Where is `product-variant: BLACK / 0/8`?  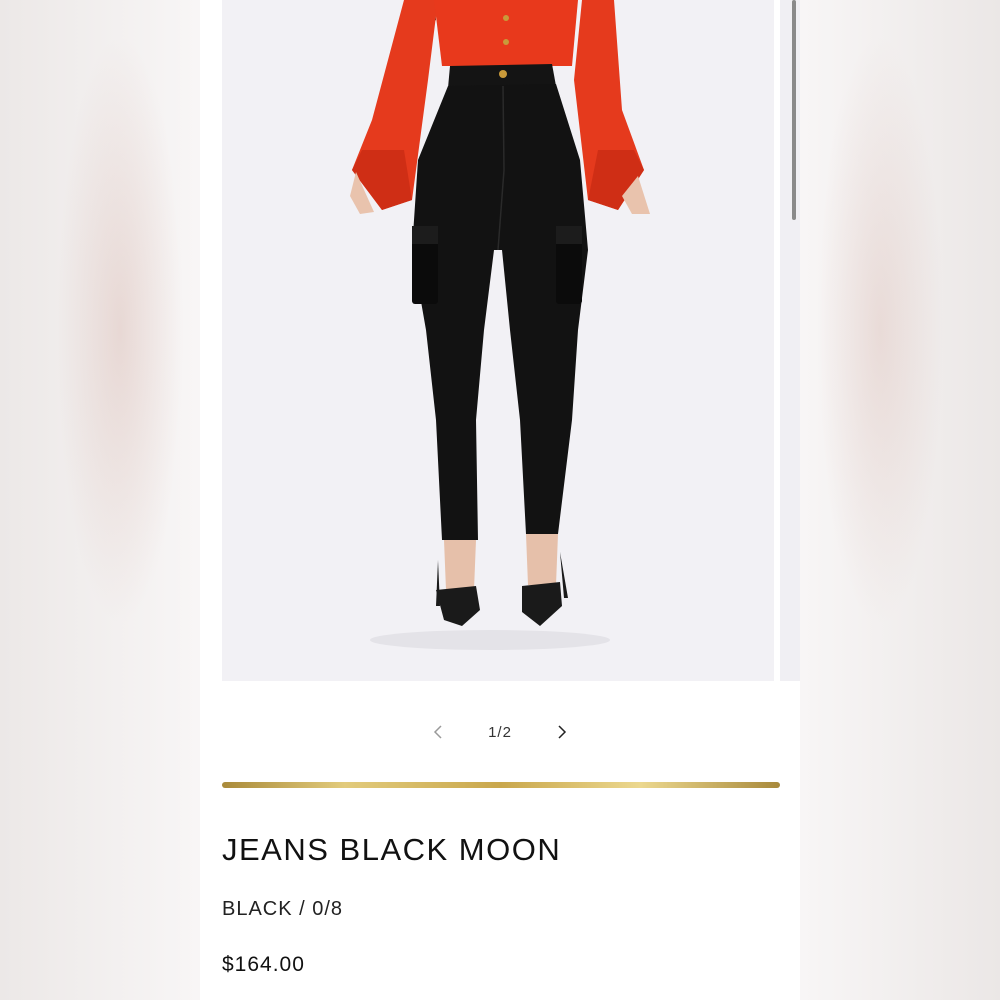 product-variant: BLACK / 0/8 is located at coordinates (283, 909).